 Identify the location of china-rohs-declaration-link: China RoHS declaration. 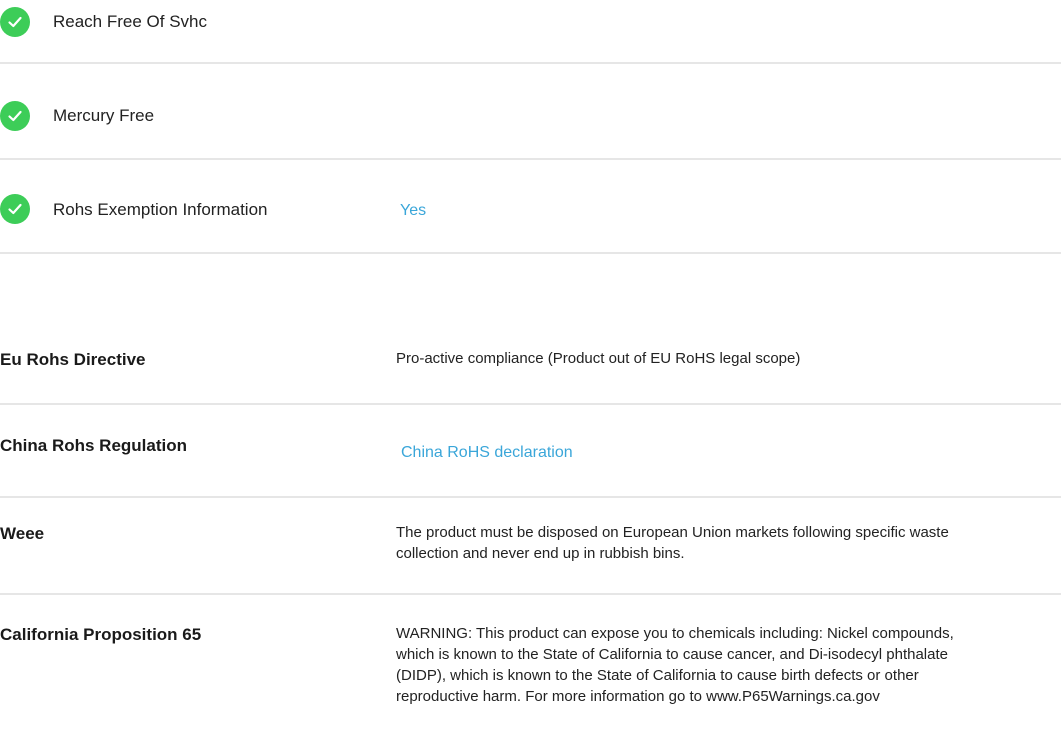
(487, 453).